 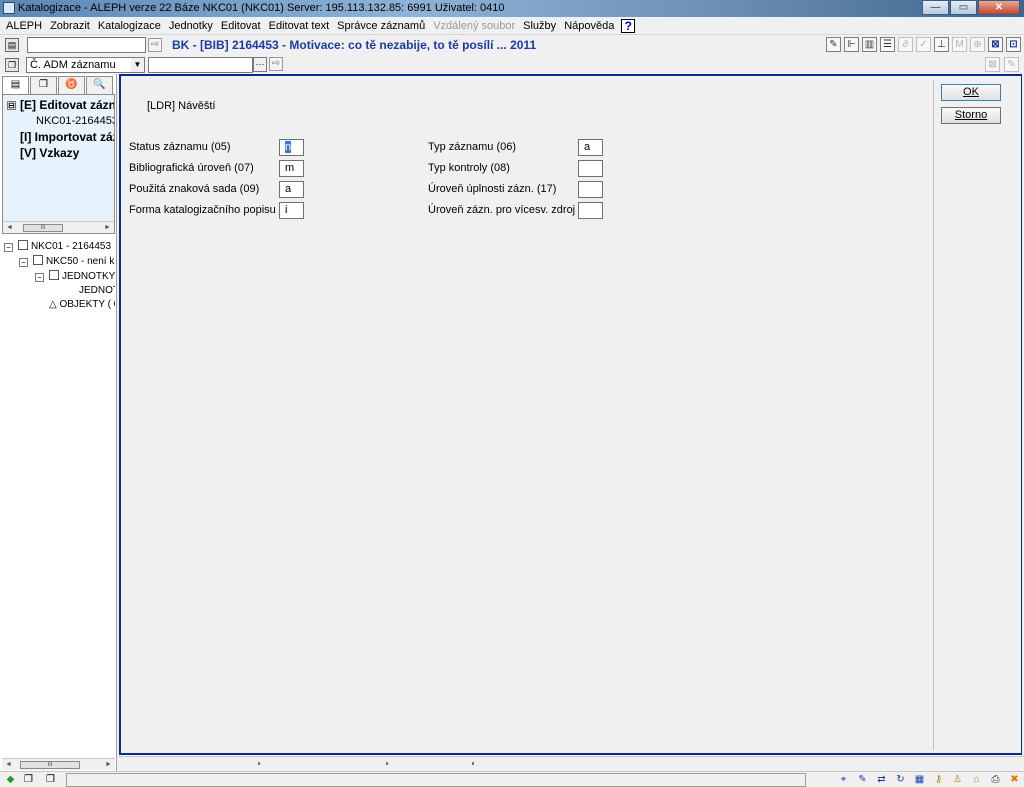 I want to click on field-label-encoding-level: Úroveň úplnosti zázn. (17), so click(x=492, y=189).